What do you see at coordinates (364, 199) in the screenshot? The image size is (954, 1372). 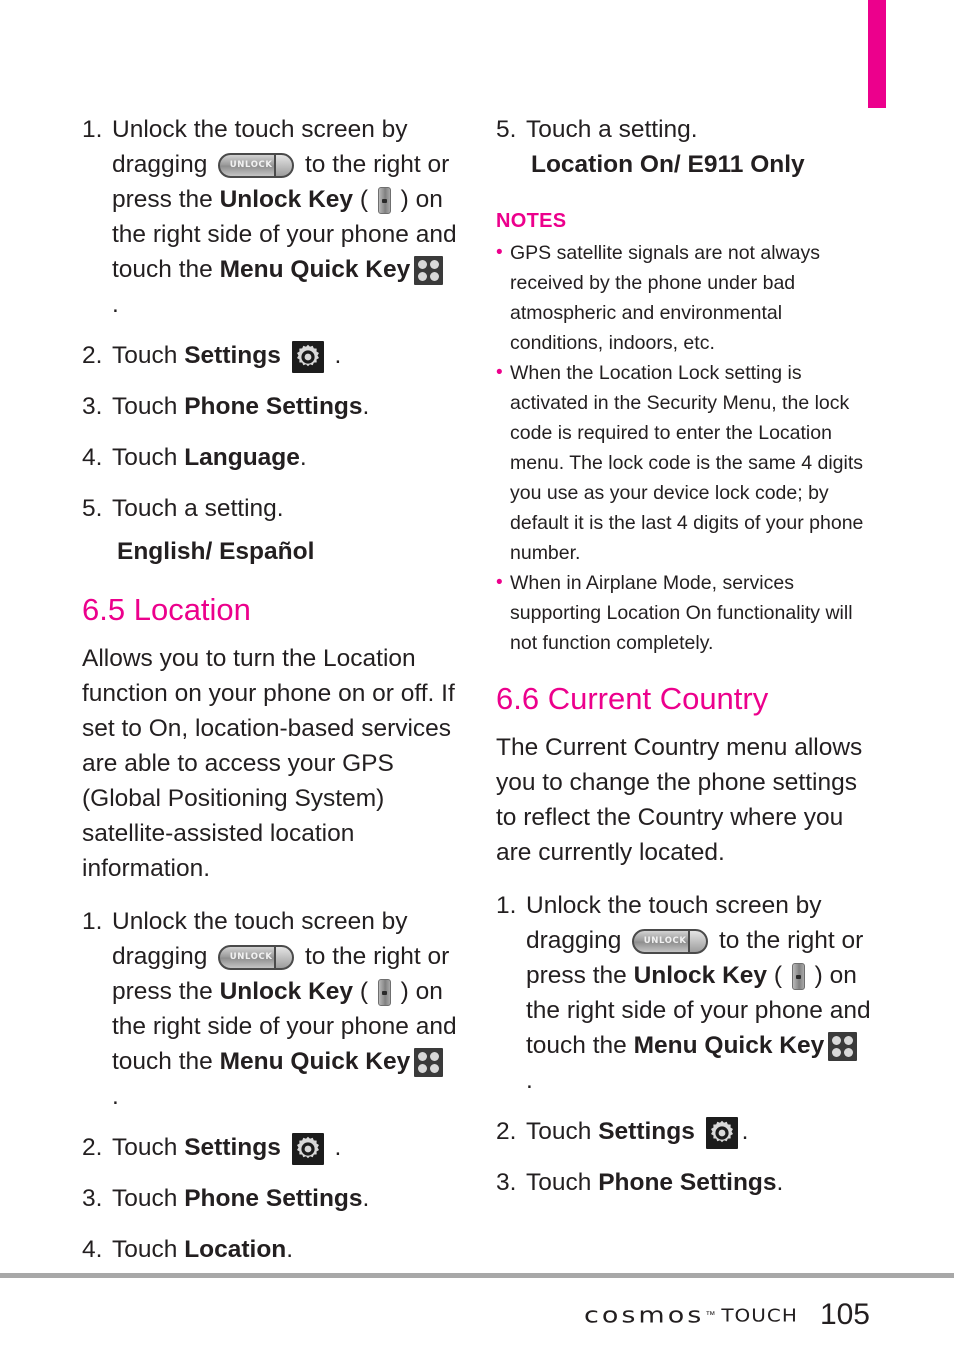 I see `step-text-c: (` at bounding box center [364, 199].